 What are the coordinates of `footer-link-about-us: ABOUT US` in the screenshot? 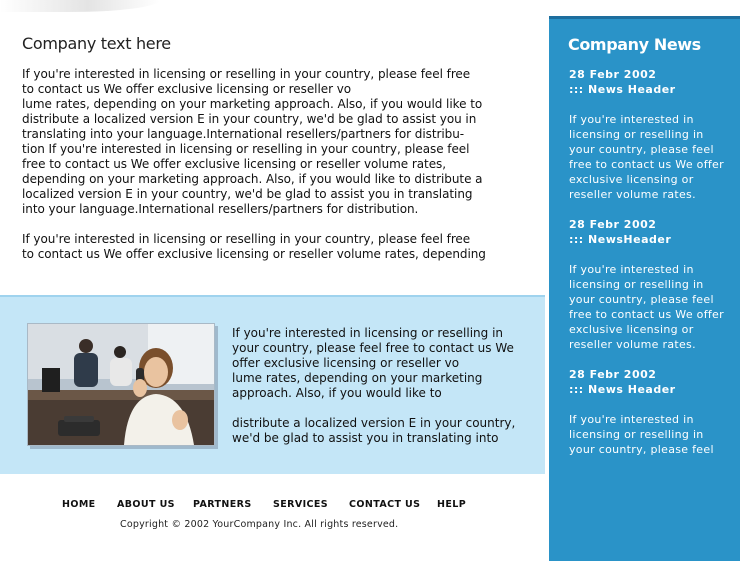 It's located at (146, 504).